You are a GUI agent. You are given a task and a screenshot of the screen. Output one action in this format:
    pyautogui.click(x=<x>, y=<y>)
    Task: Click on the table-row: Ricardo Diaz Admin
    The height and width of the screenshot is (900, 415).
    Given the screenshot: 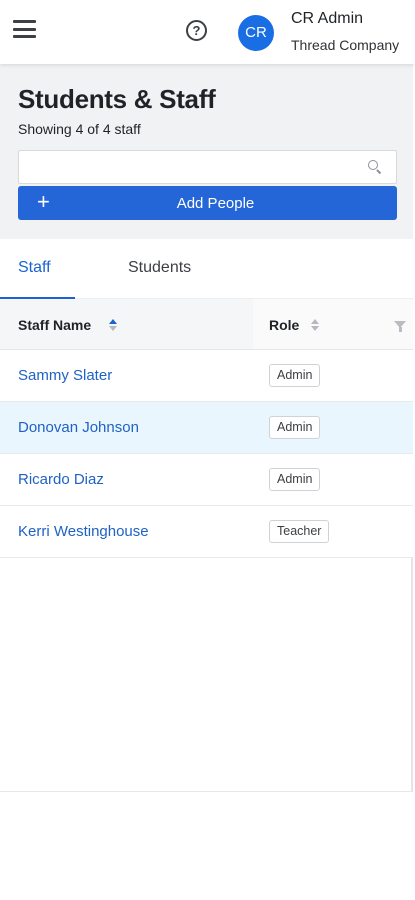 What is the action you would take?
    pyautogui.click(x=206, y=480)
    